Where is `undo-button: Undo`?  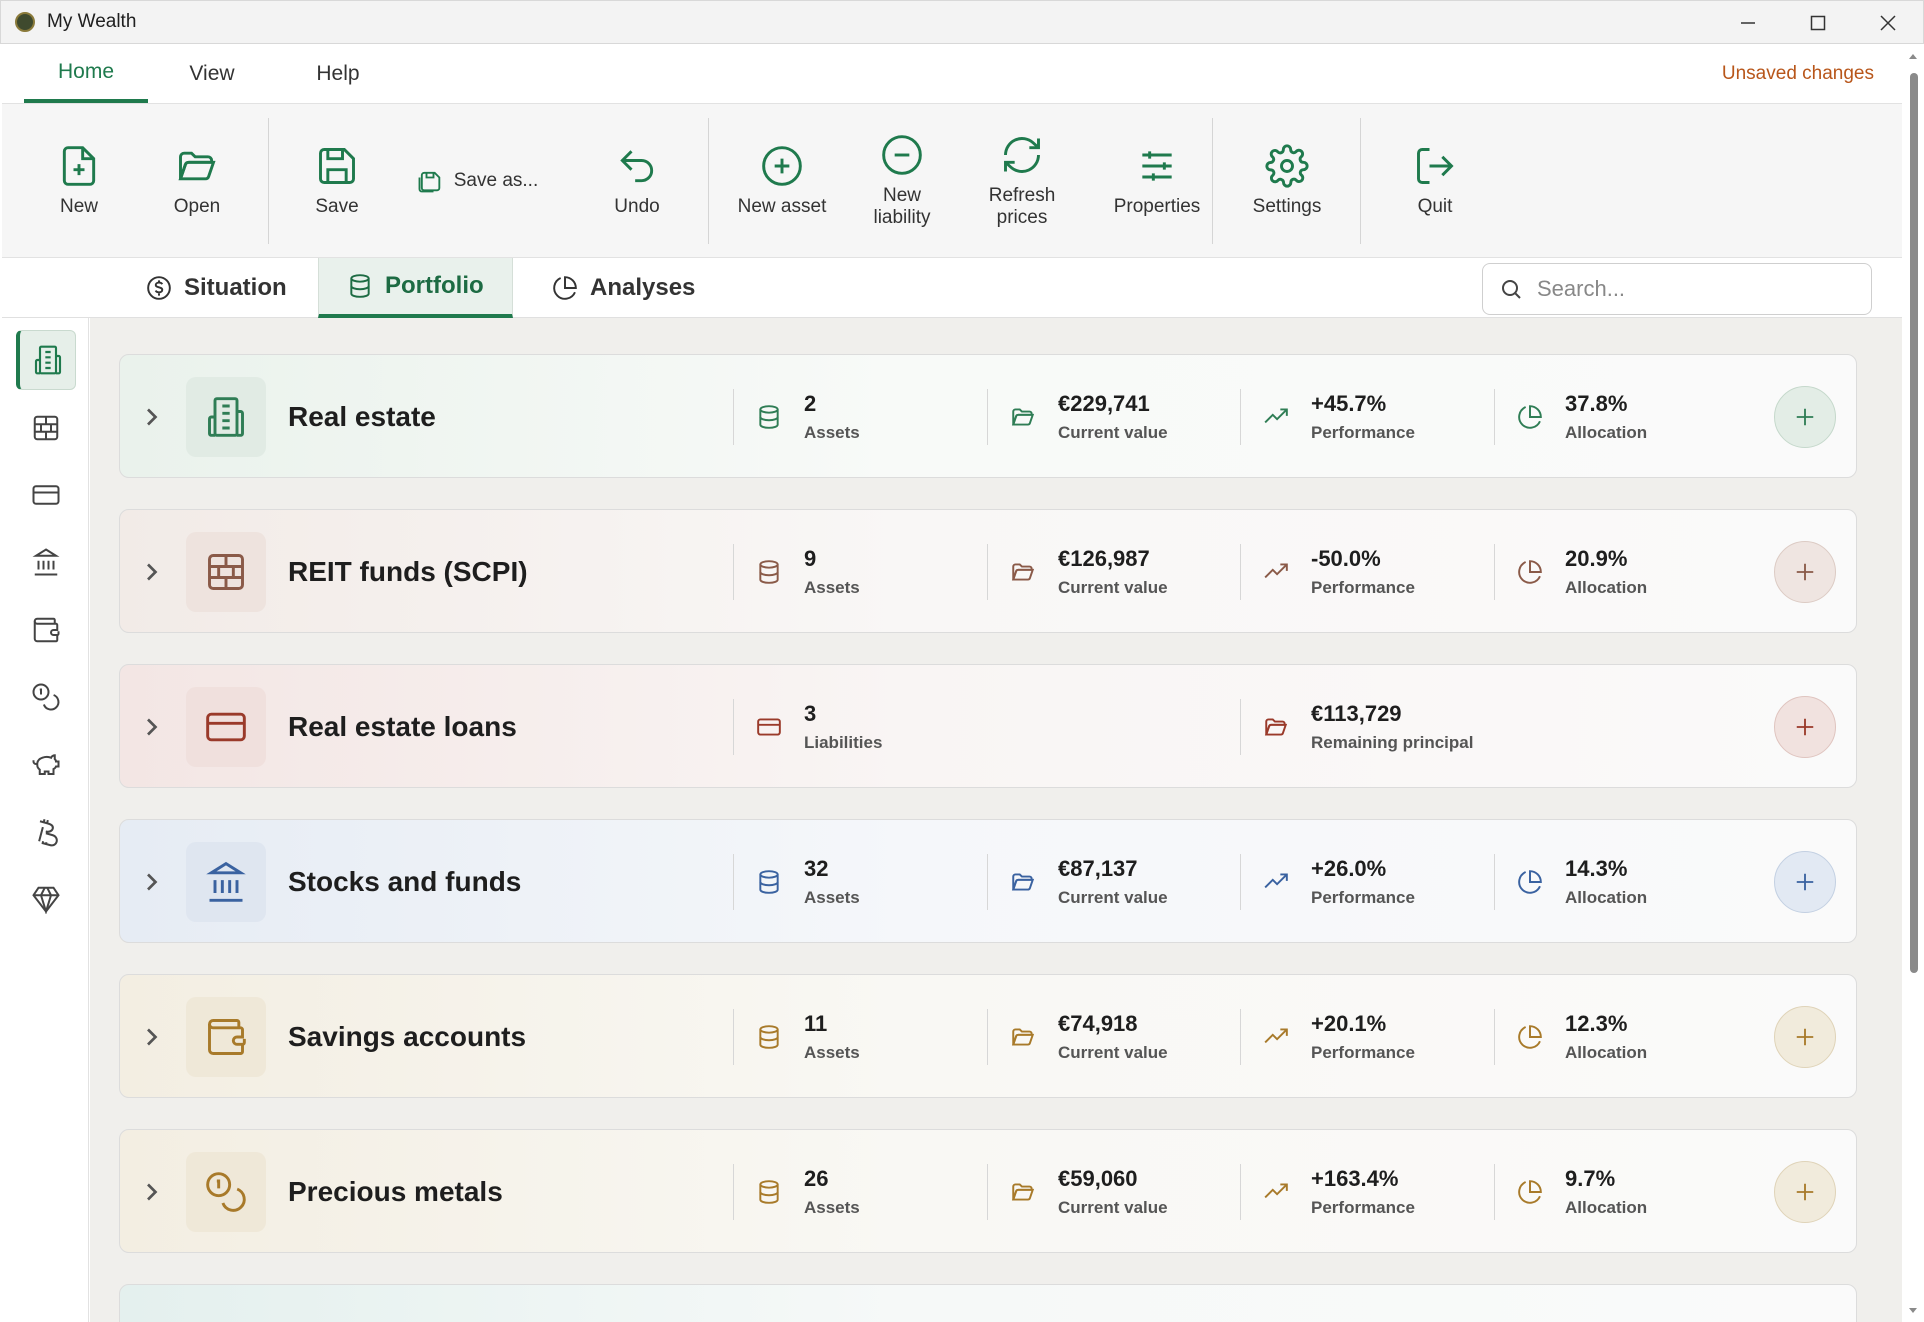
undo-button: Undo is located at coordinates (637, 181).